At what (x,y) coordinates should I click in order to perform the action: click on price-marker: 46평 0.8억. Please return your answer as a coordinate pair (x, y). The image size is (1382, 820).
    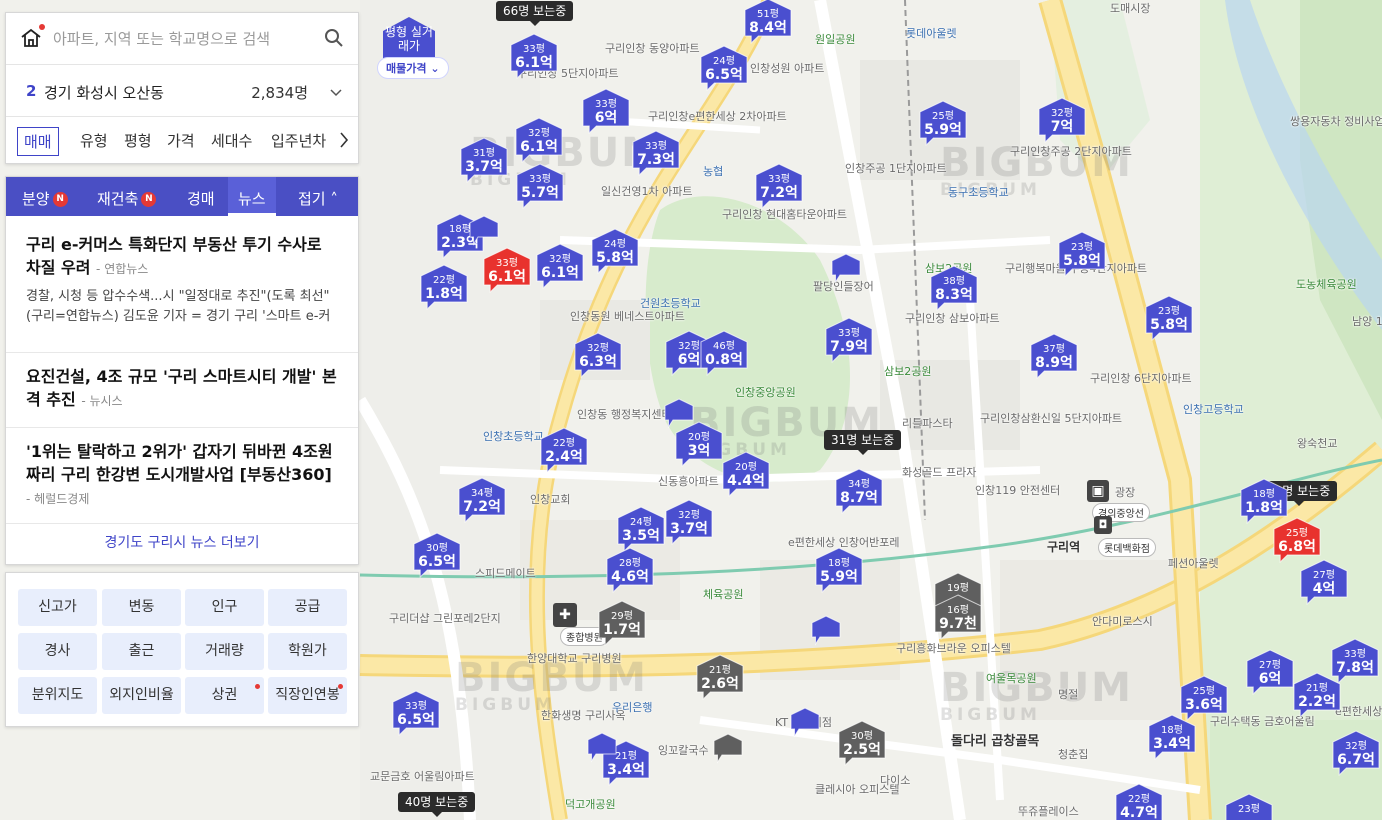
    Looking at the image, I should click on (724, 353).